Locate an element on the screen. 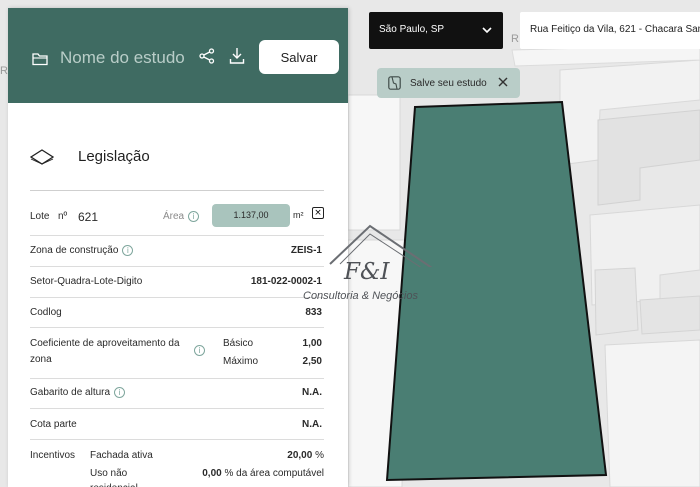 The height and width of the screenshot is (487, 700). setor-row: Setor-Quadra-Lote-Digito 181-022-0002-1 is located at coordinates (177, 283).